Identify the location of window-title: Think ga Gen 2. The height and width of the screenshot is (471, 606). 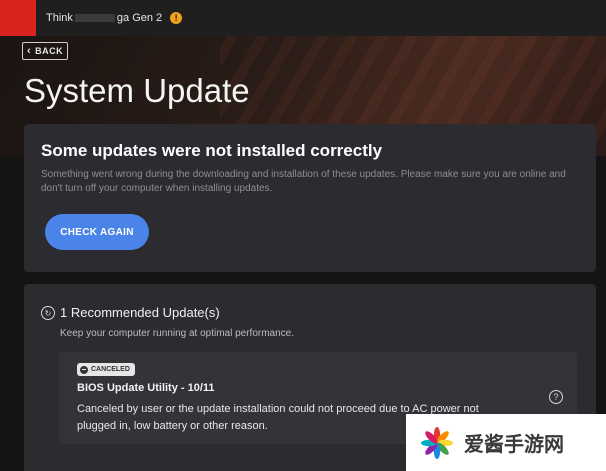
(104, 18).